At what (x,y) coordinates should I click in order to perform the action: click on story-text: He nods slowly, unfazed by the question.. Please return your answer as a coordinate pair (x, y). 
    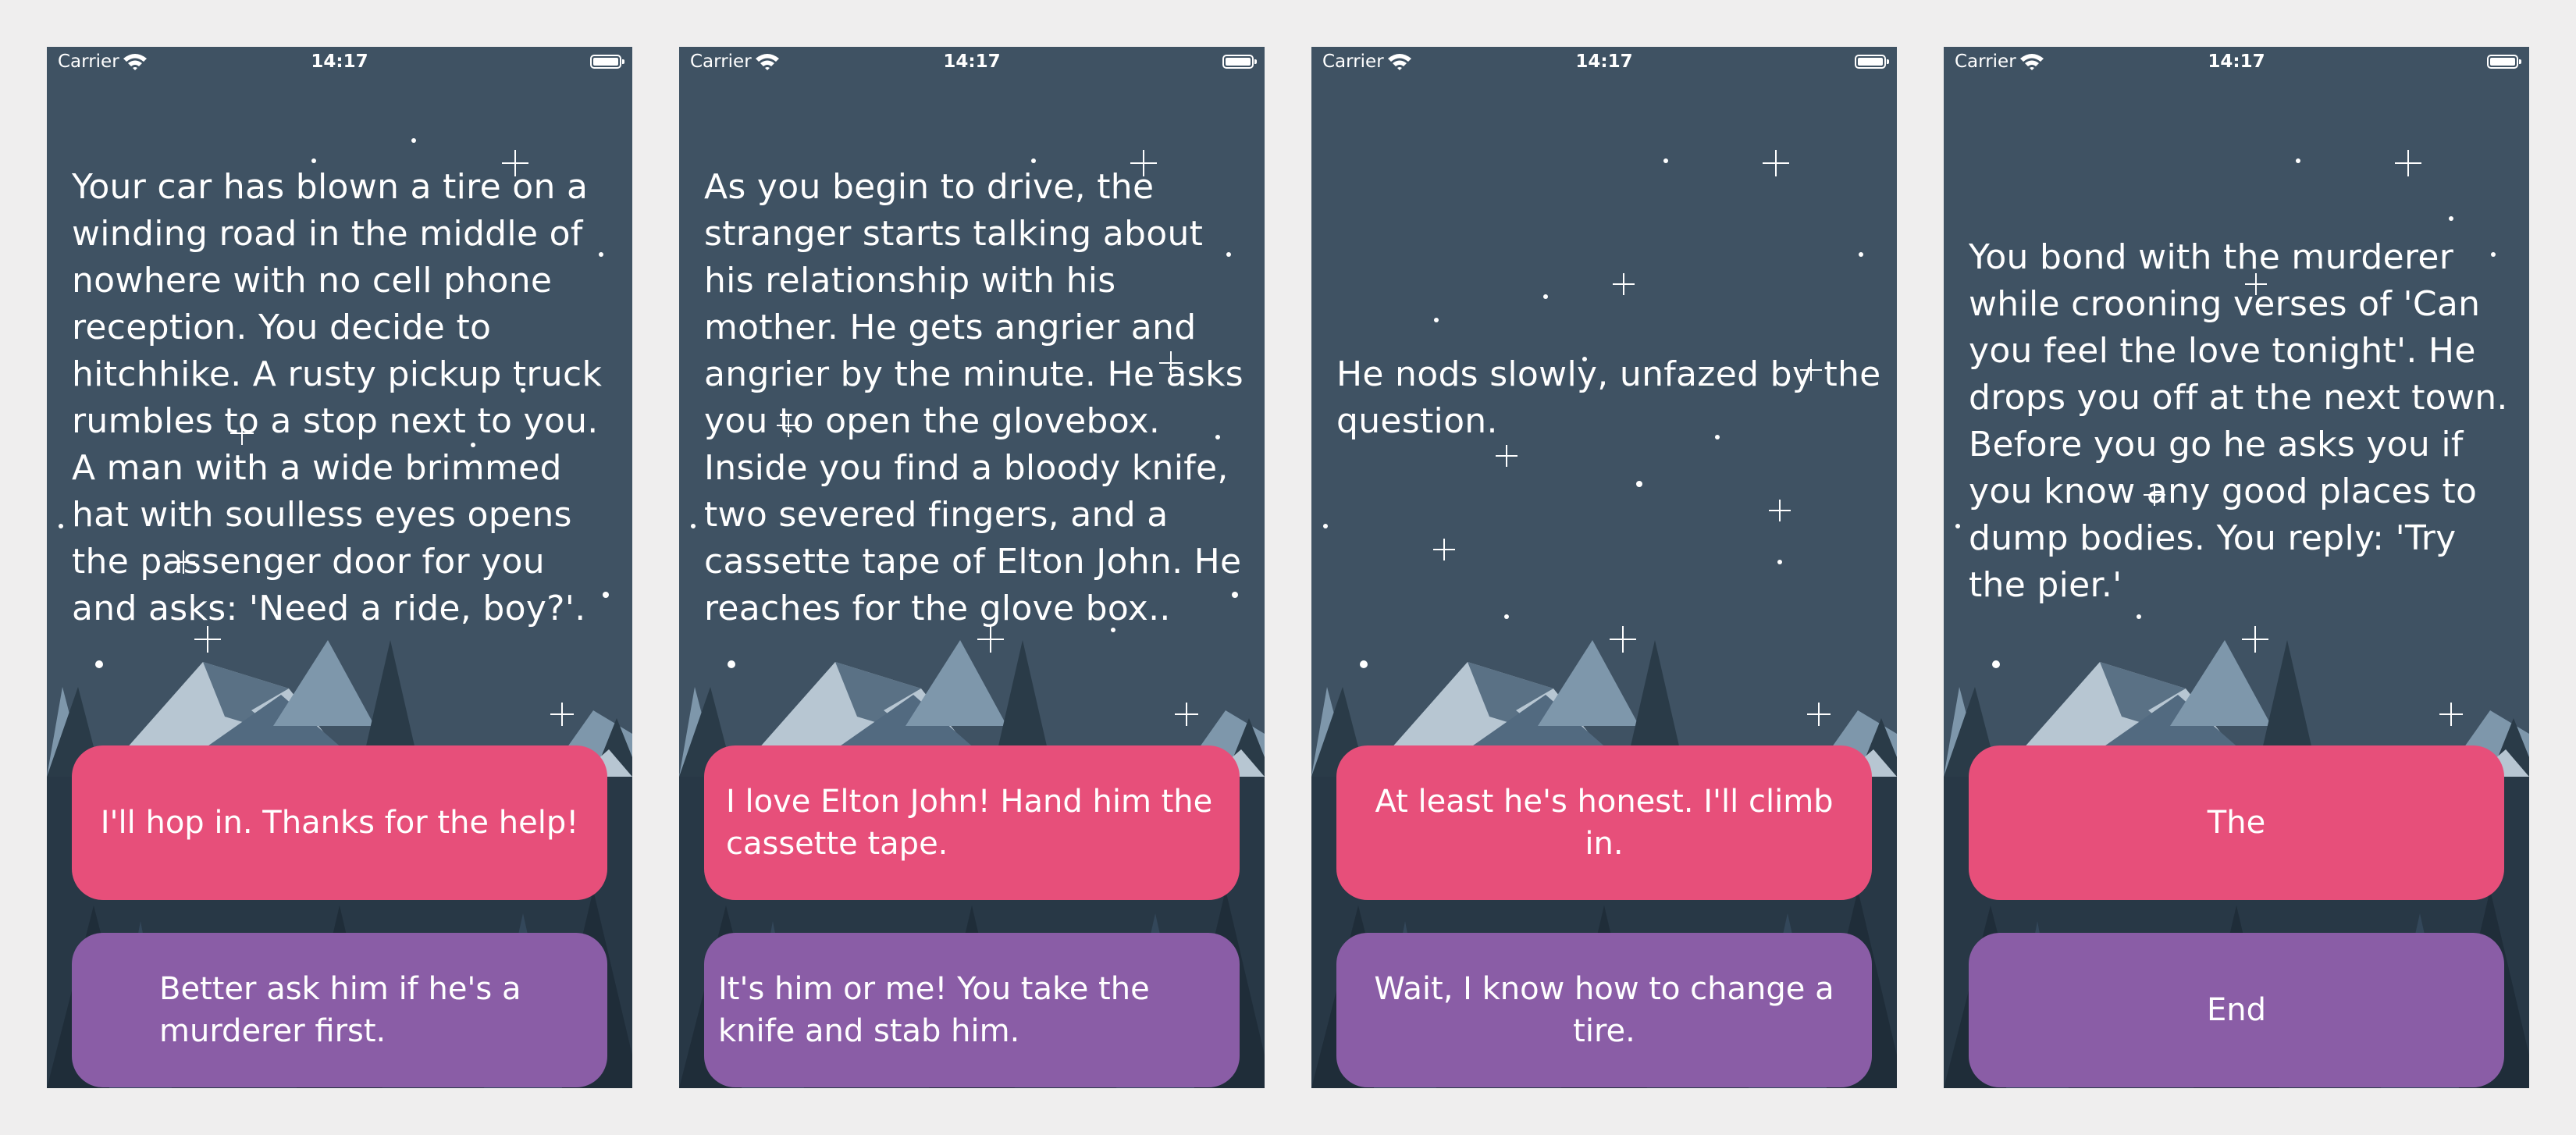
    Looking at the image, I should click on (1608, 397).